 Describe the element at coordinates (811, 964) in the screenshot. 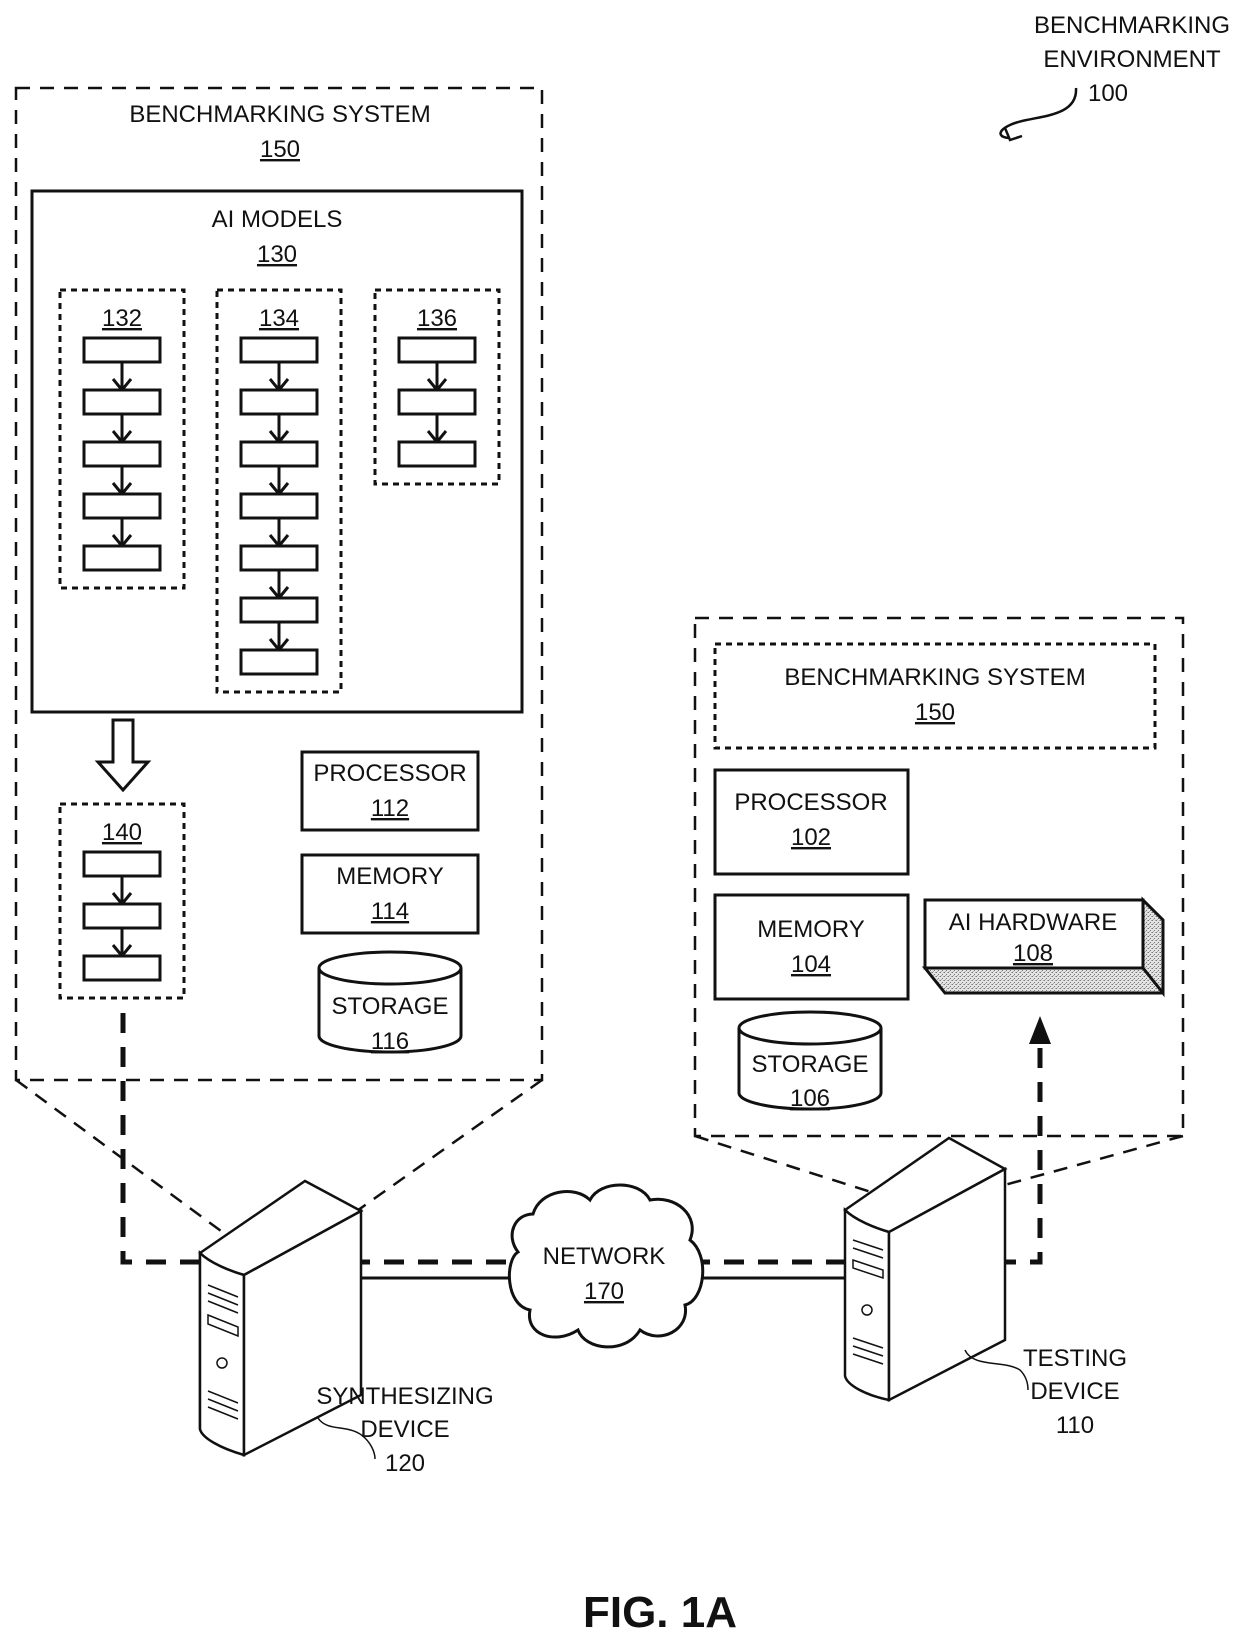

I see `memory-104-ref: 104` at that location.